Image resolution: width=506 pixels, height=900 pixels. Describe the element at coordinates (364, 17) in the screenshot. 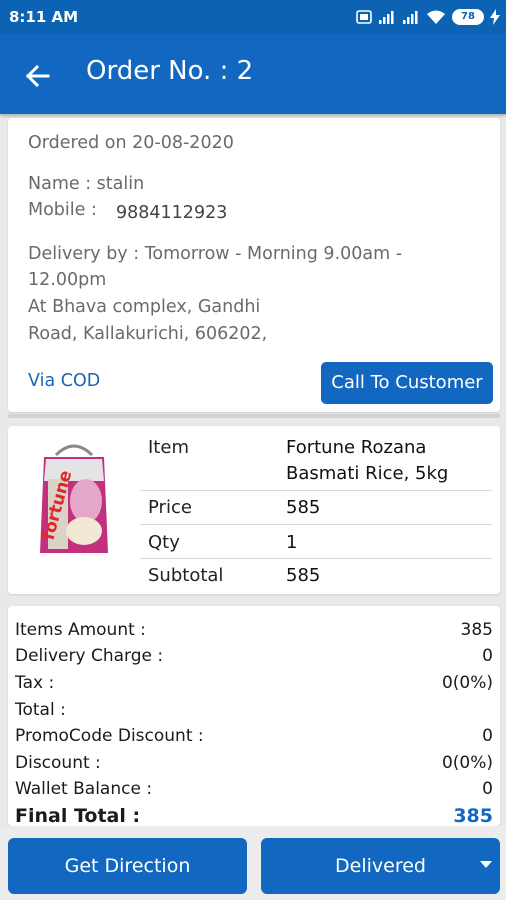

I see `sim-icon` at that location.